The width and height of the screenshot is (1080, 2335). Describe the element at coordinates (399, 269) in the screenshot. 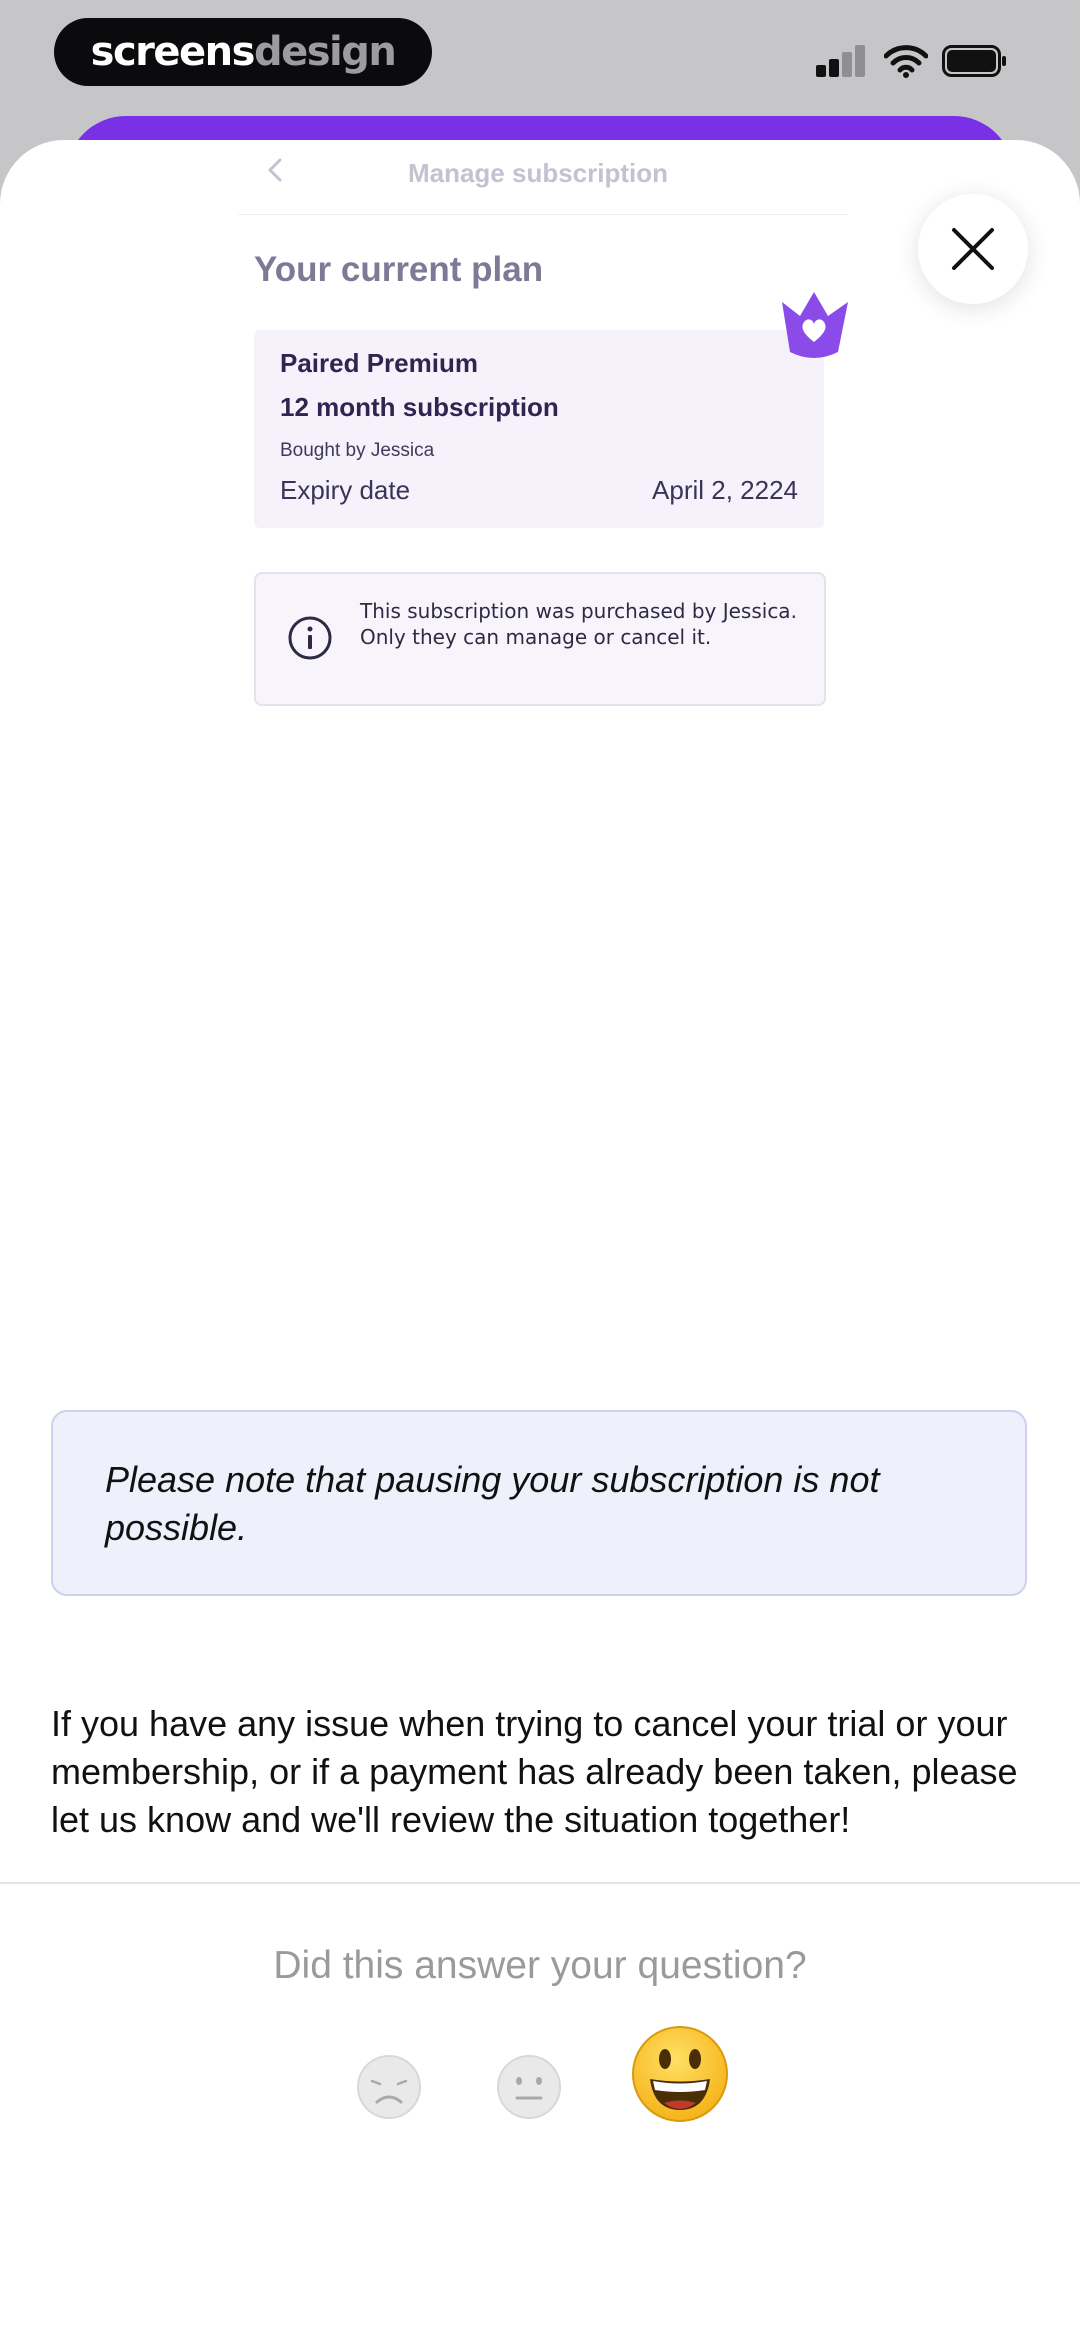

I see `plan-heading: Your current plan` at that location.